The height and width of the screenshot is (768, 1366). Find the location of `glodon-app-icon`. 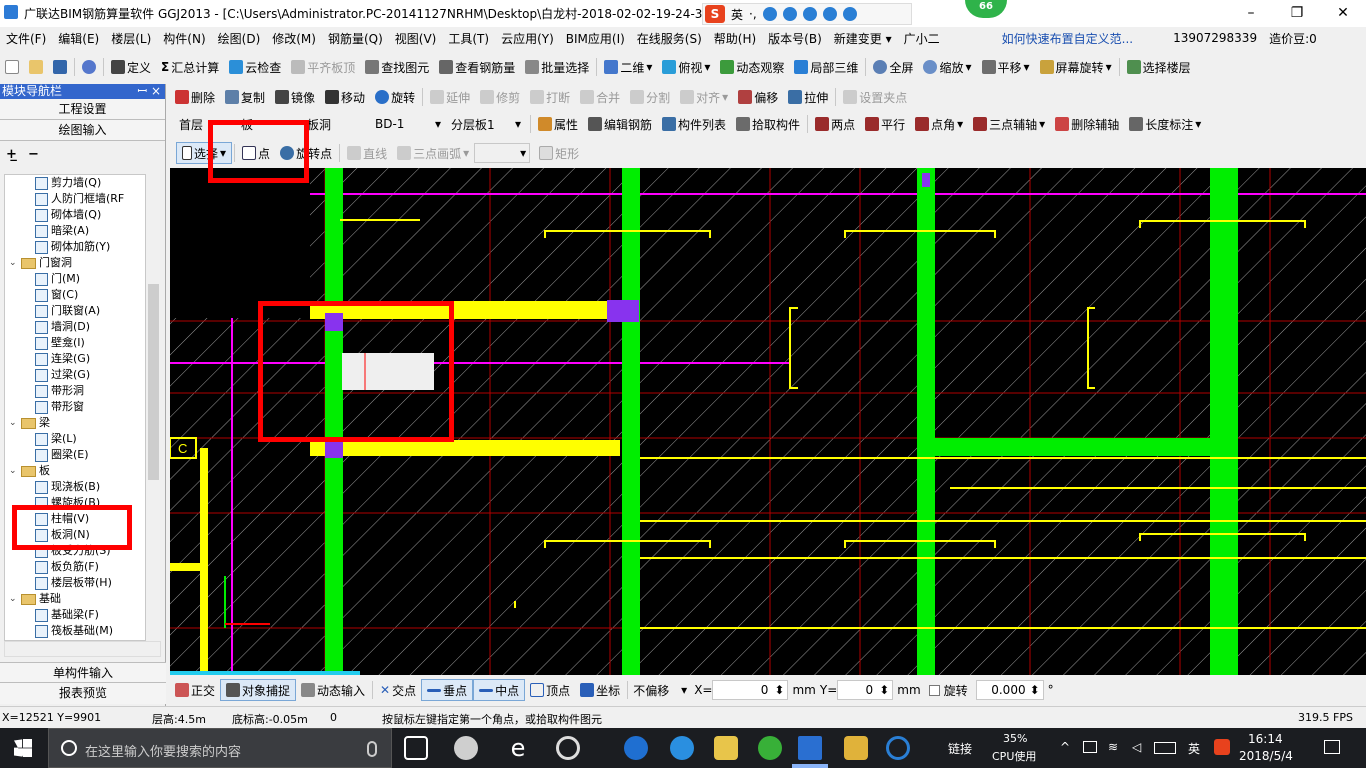

glodon-app-icon is located at coordinates (810, 748).